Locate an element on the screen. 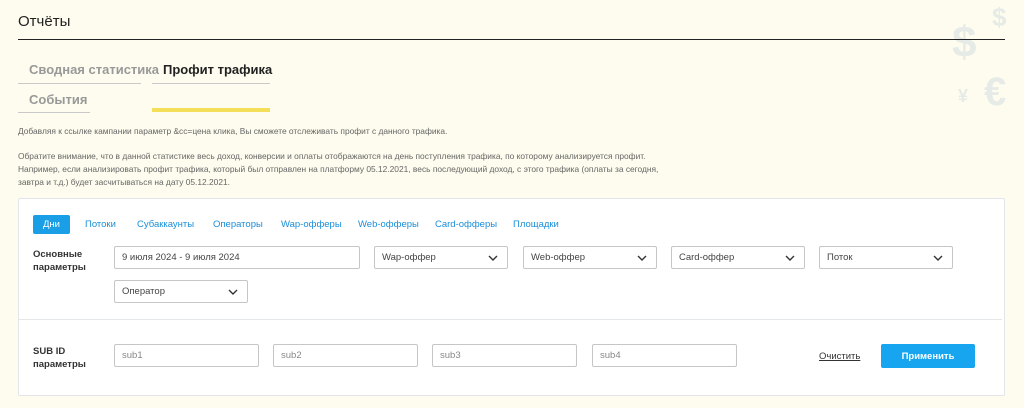  tab-summary-stats: Сводная статистика is located at coordinates (94, 69).